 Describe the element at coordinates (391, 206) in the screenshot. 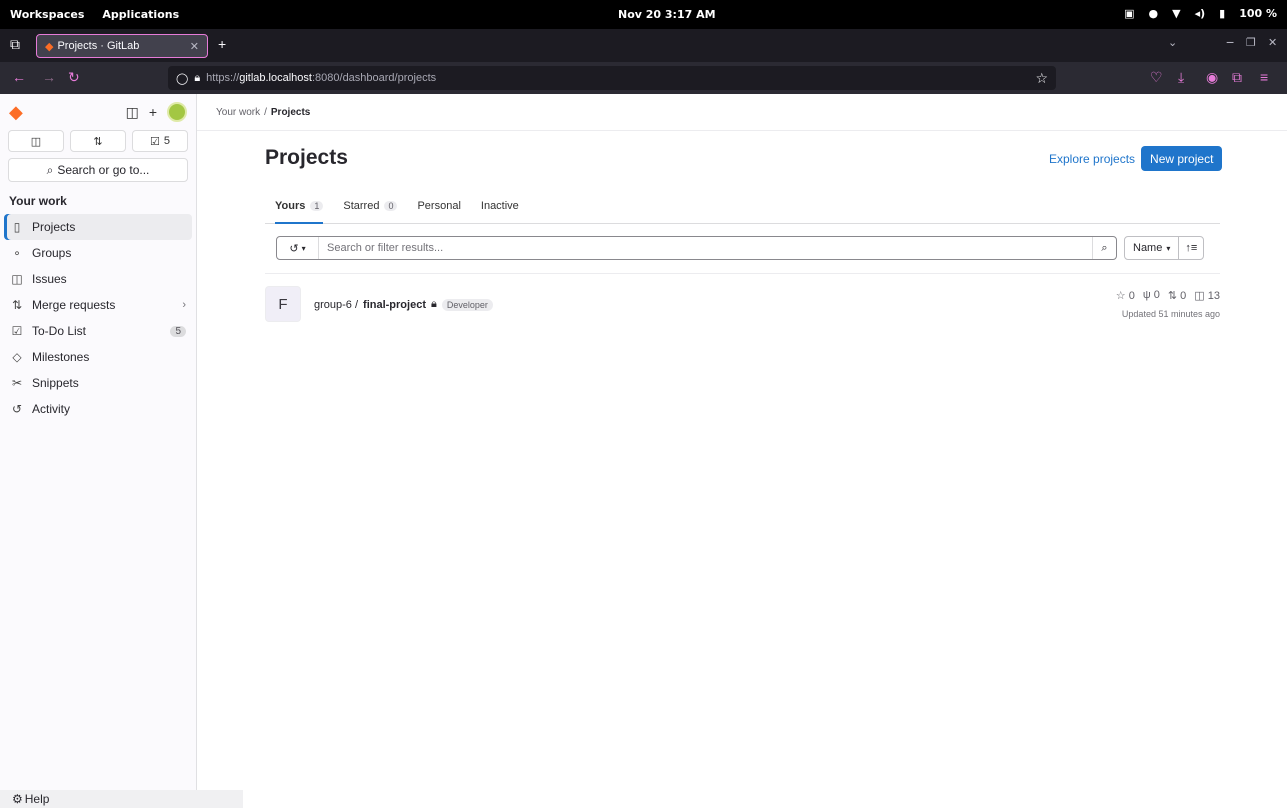

I see `tab-count: 0` at that location.